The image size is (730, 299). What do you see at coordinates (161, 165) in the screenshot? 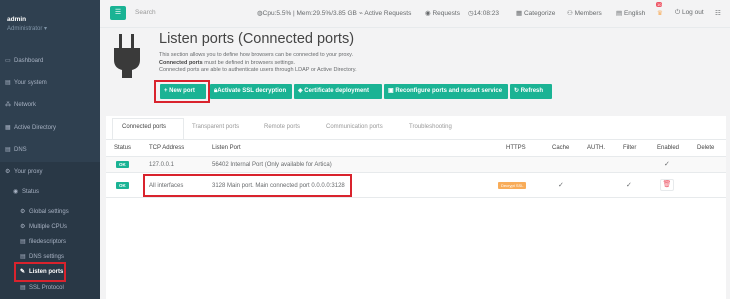
I see `tcp-address: 127.0.0.1` at bounding box center [161, 165].